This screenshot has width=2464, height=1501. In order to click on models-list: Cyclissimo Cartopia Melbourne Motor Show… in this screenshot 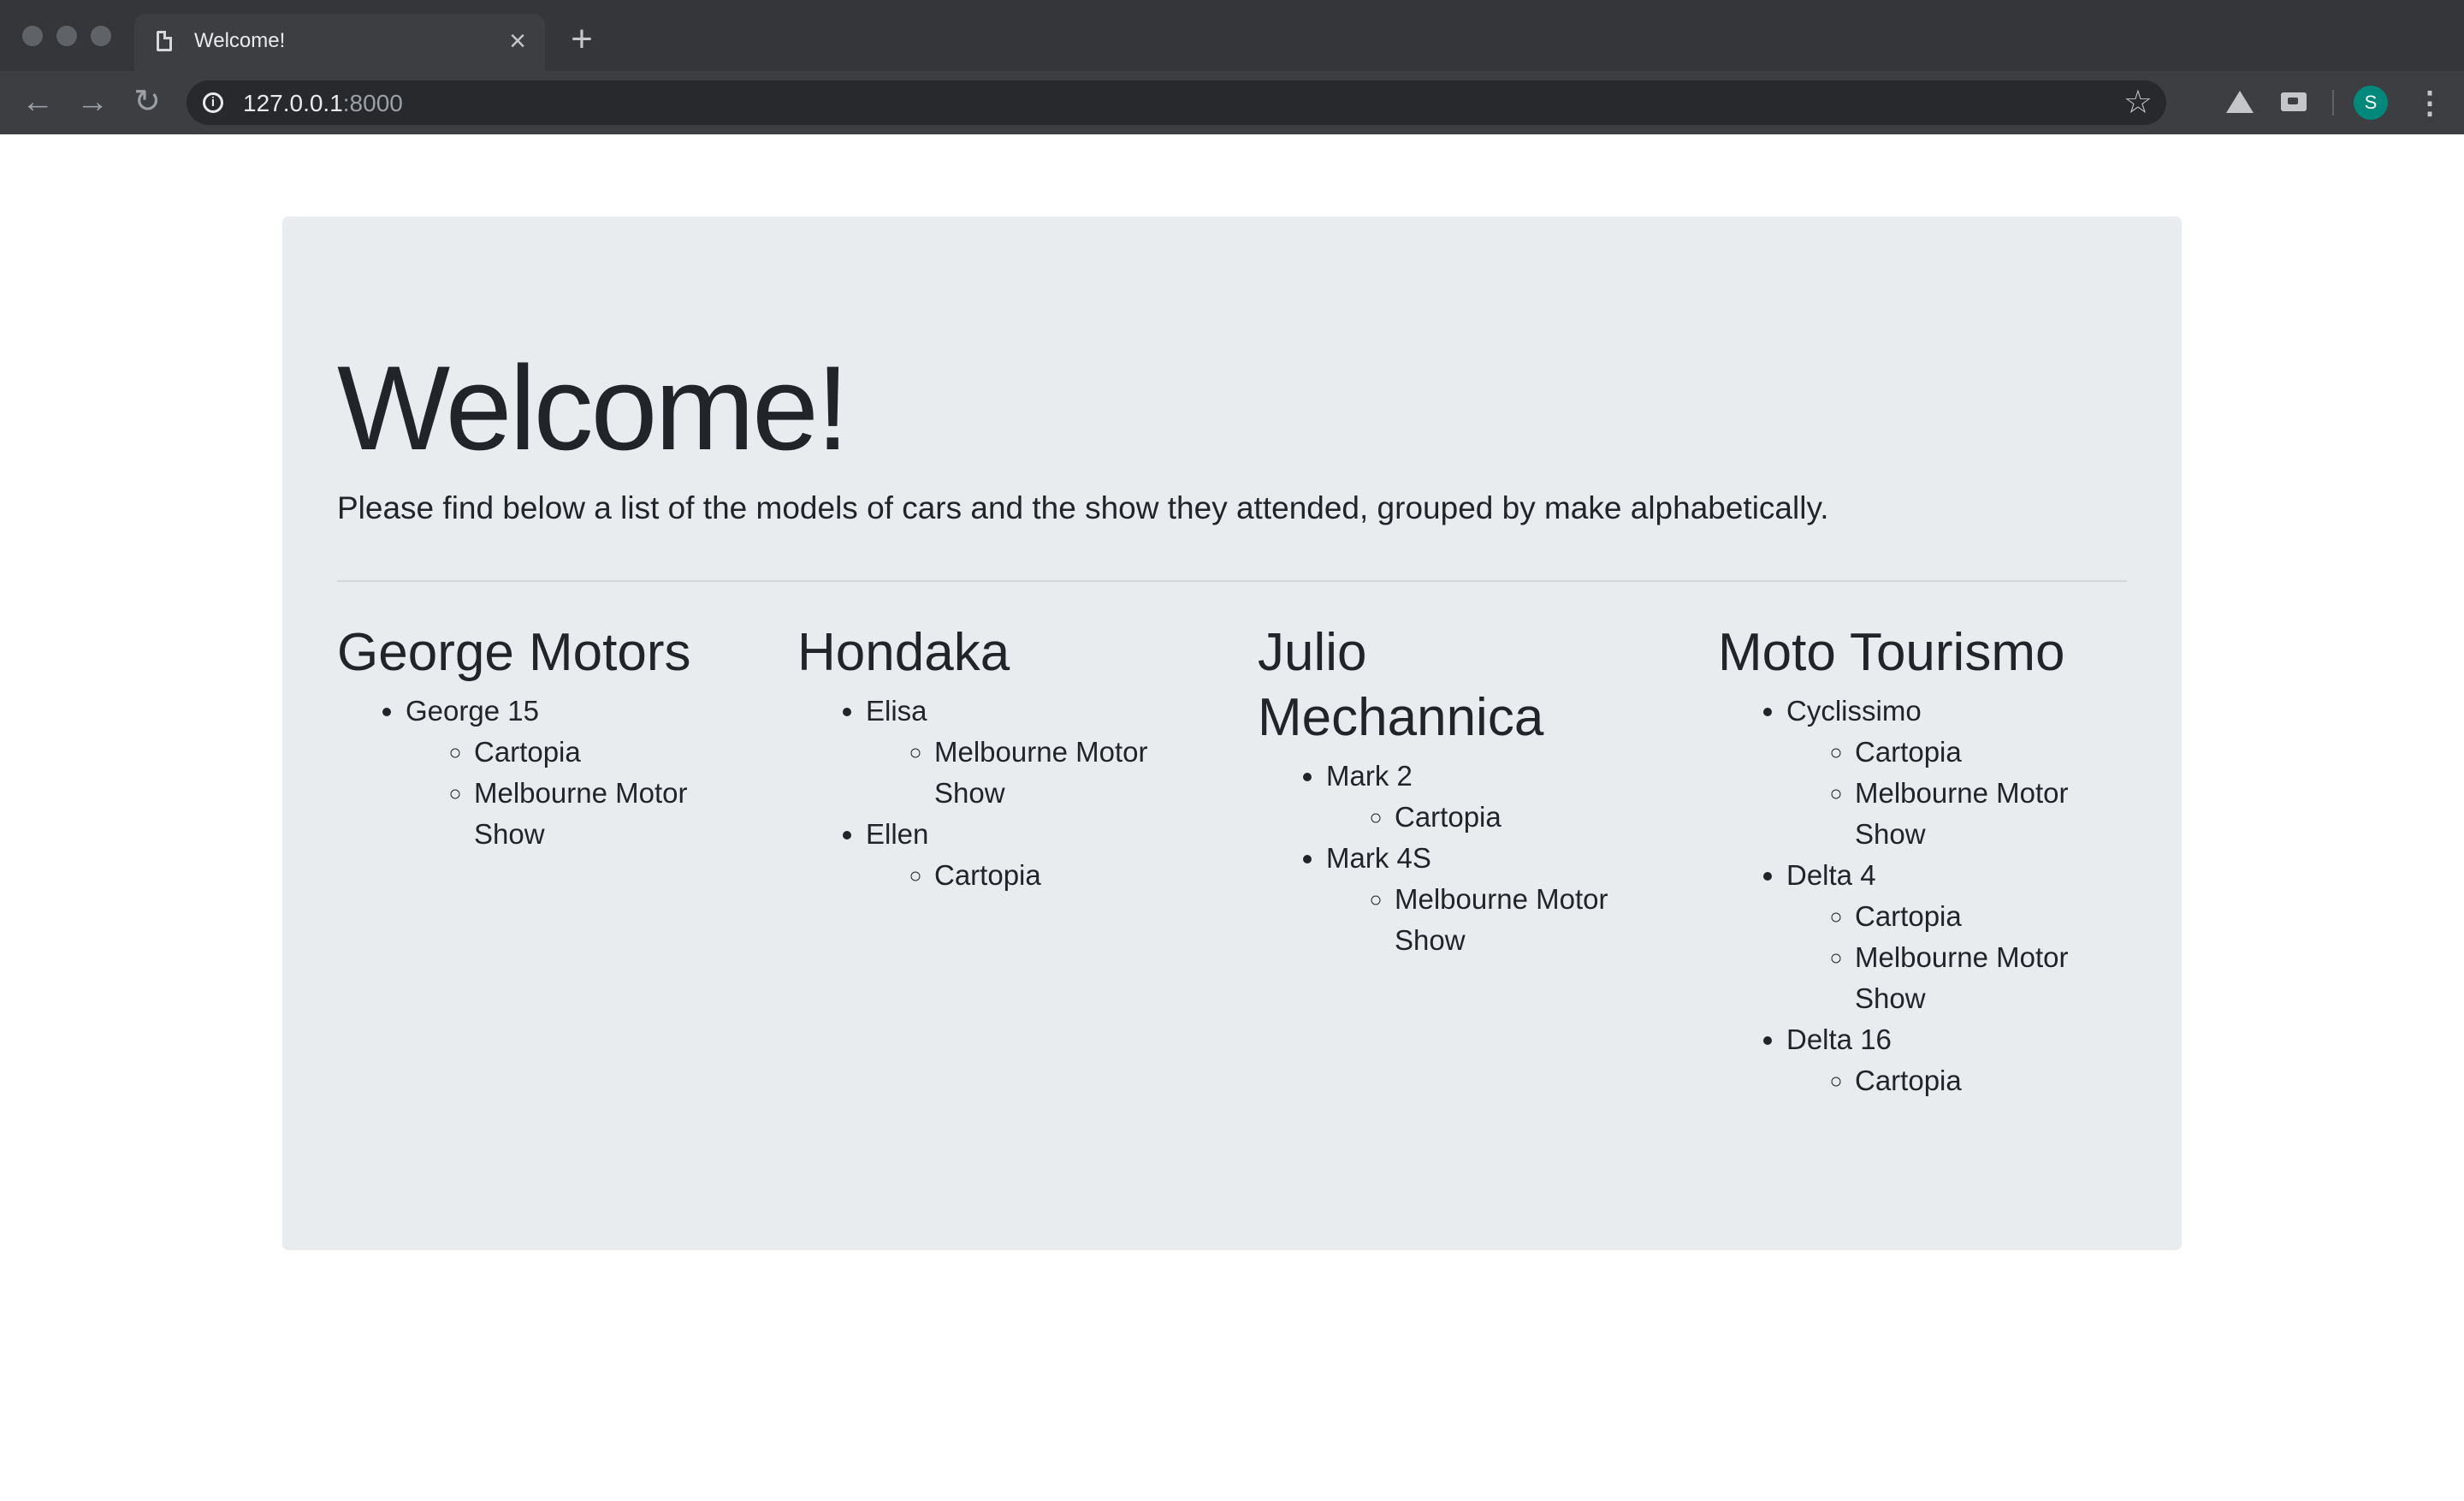, I will do `click(1922, 896)`.